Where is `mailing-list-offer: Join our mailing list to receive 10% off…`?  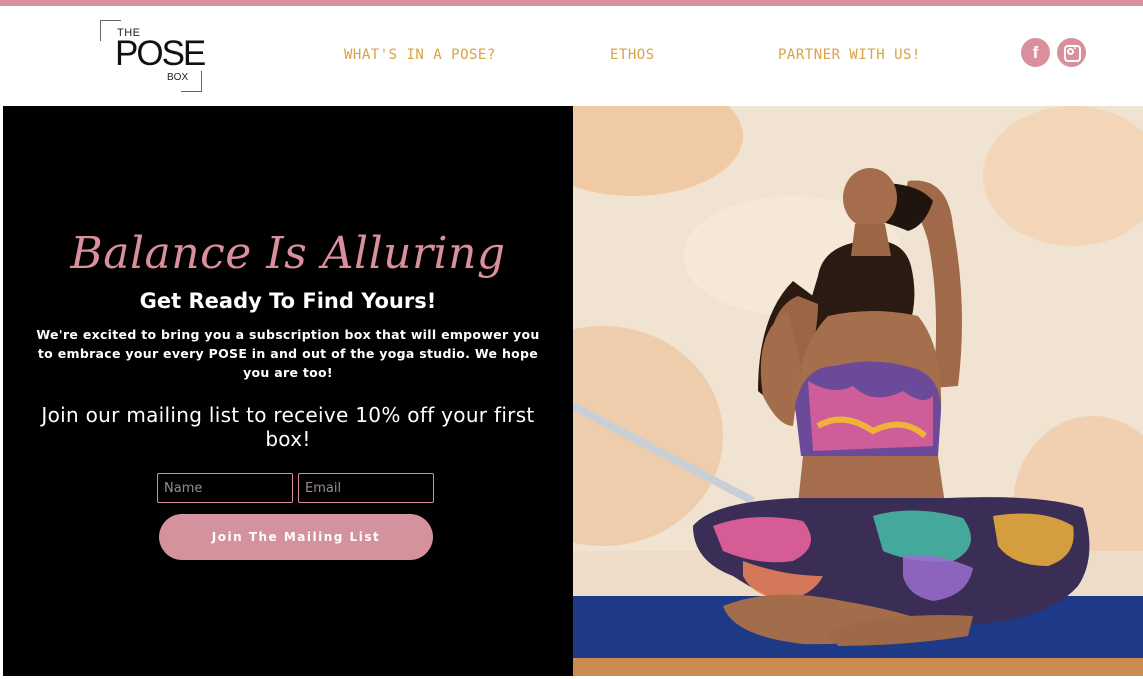
mailing-list-offer: Join our mailing list to receive 10% off… is located at coordinates (288, 427).